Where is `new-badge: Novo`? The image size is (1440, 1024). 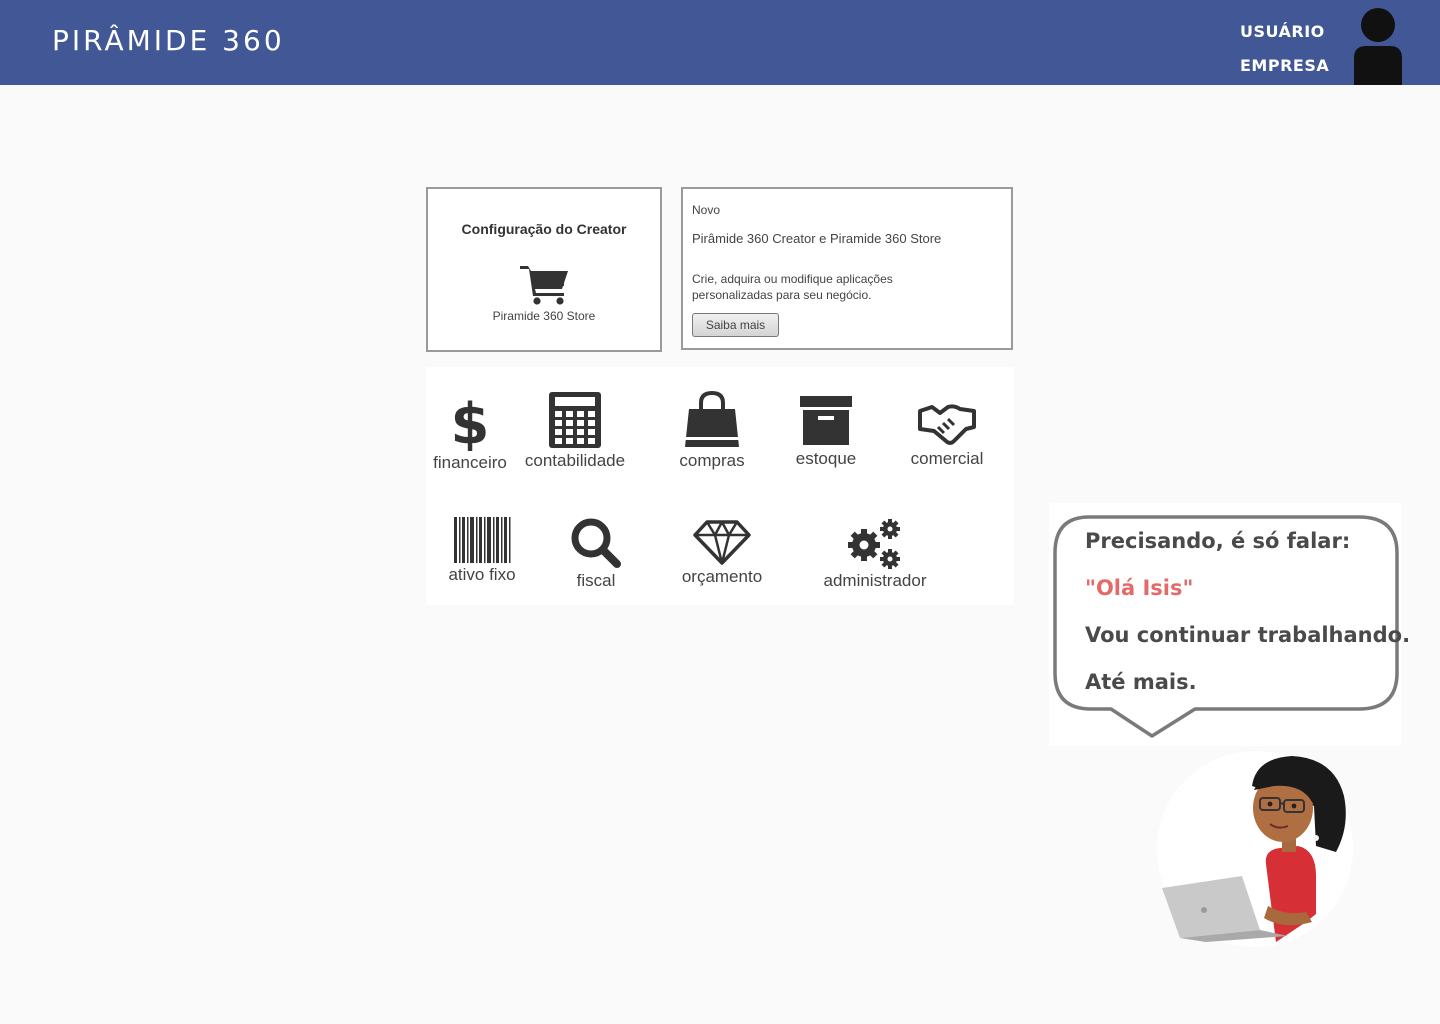 new-badge: Novo is located at coordinates (706, 210).